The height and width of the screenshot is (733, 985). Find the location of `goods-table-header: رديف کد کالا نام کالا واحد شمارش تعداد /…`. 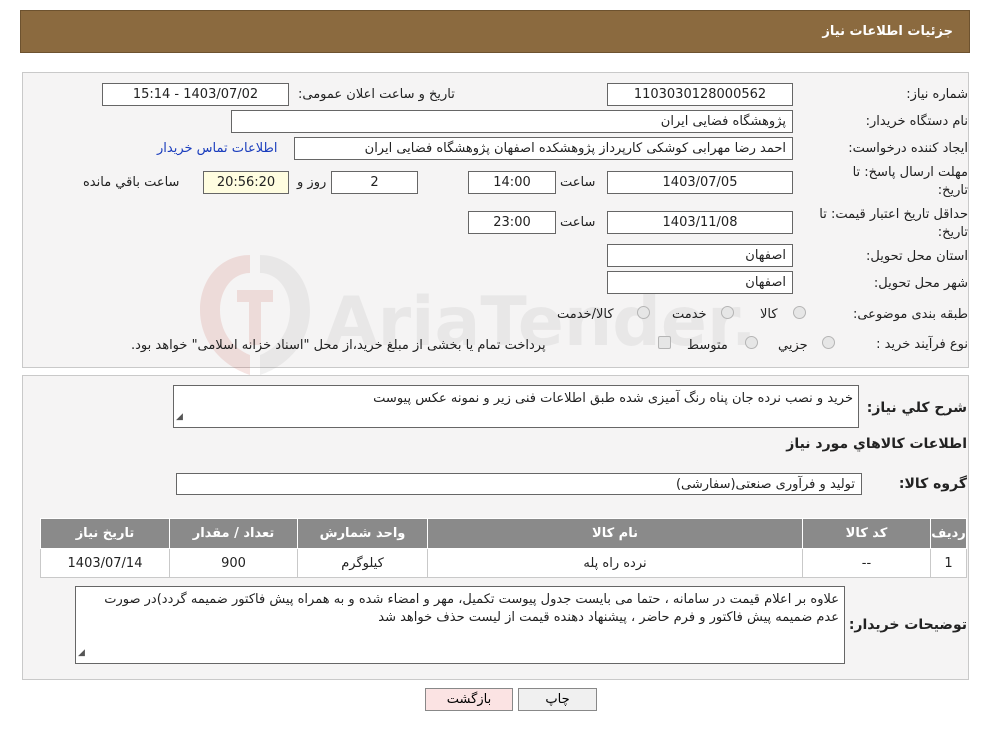

goods-table-header: رديف کد کالا نام کالا واحد شمارش تعداد /… is located at coordinates (503, 533).